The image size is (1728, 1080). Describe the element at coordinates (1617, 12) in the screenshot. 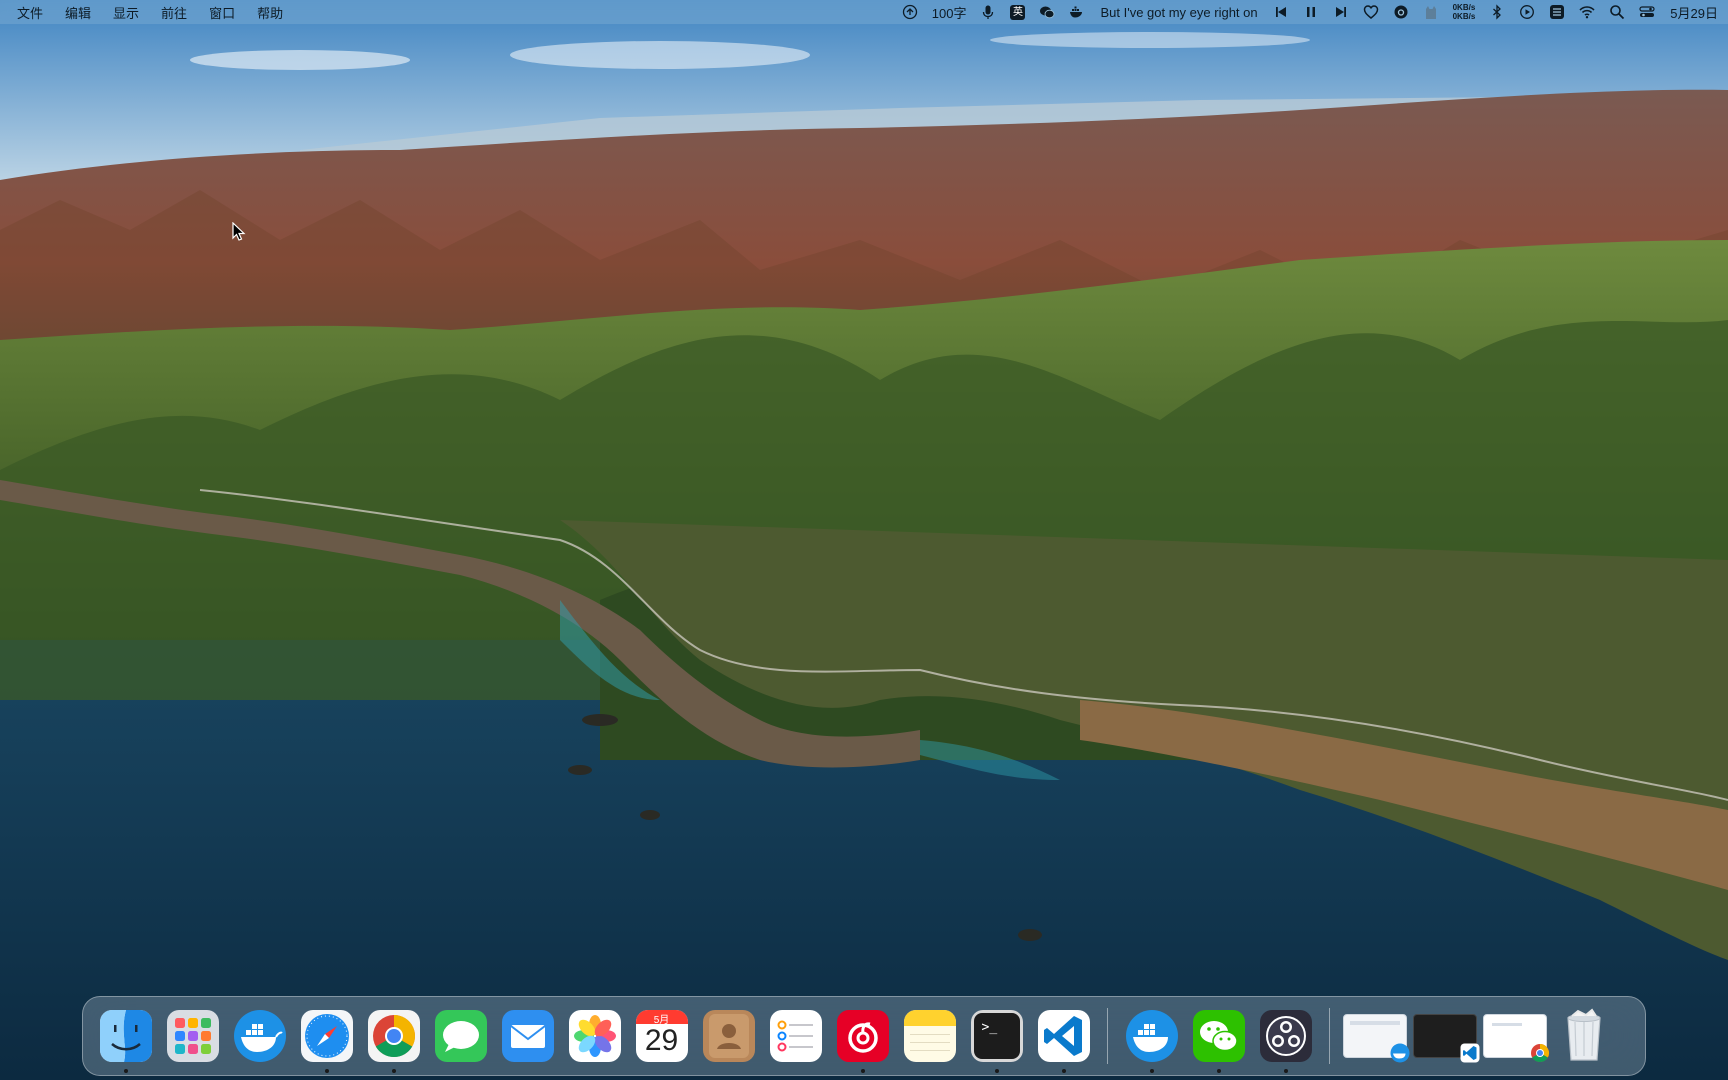

I see `spotlight-search-icon` at that location.